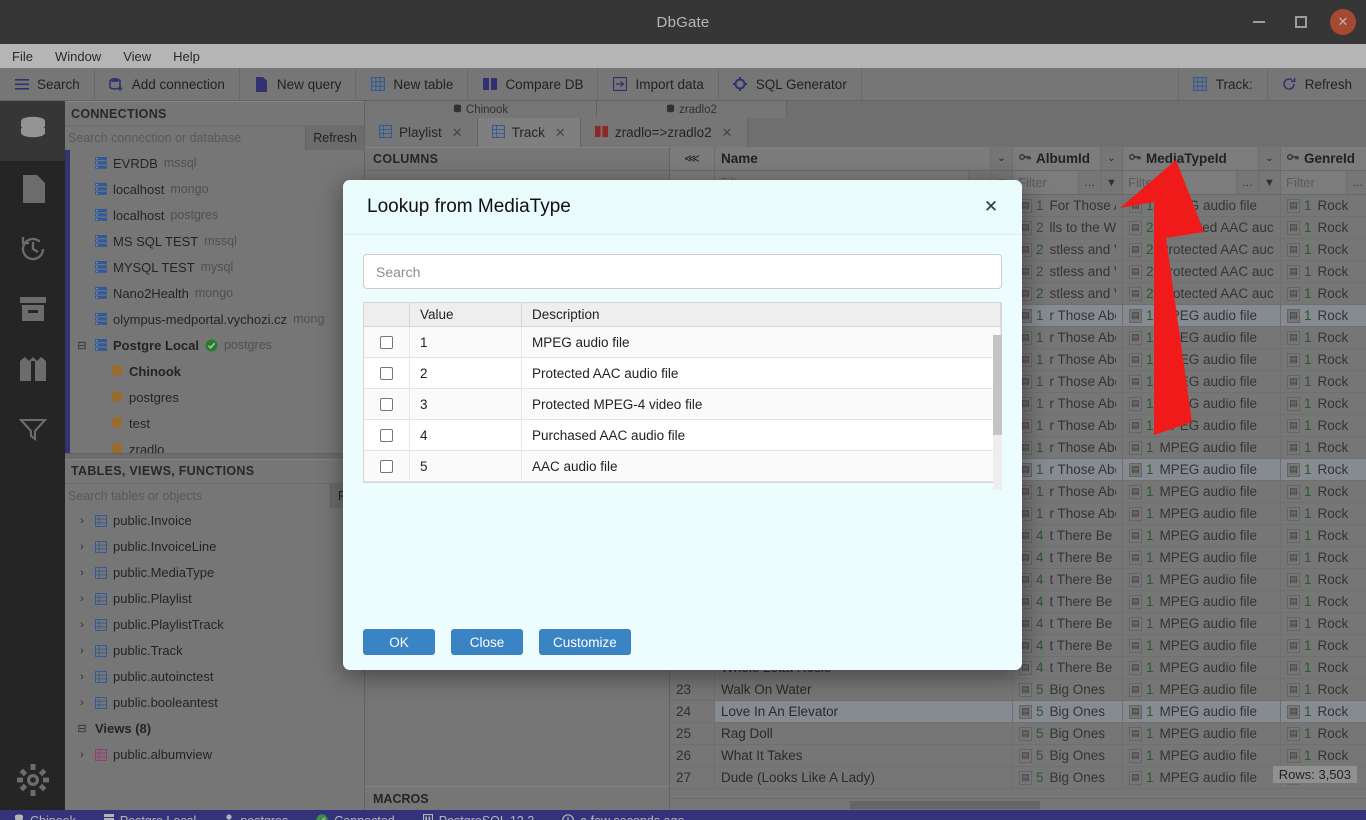  What do you see at coordinates (466, 404) in the screenshot?
I see `lookup-row-value: 3` at bounding box center [466, 404].